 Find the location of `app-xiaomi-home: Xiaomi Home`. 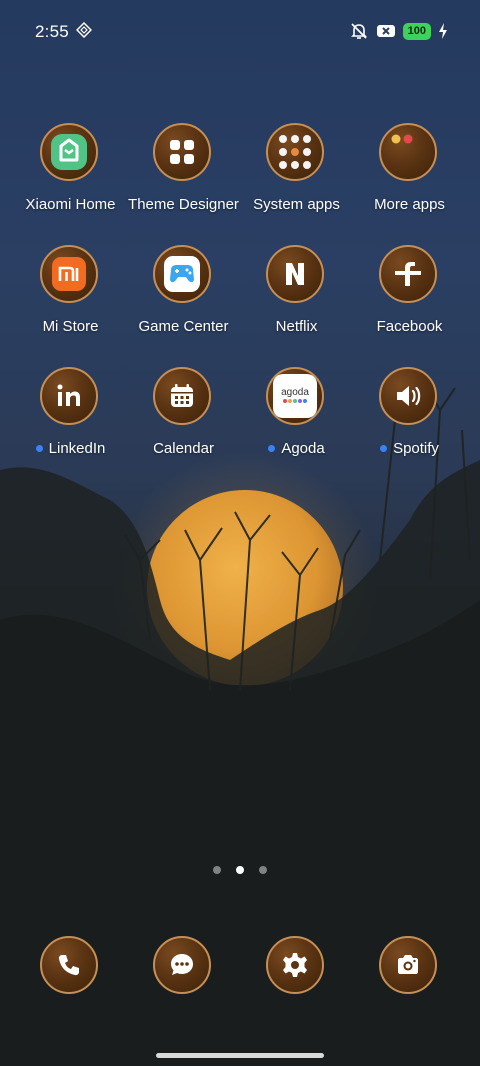

app-xiaomi-home: Xiaomi Home is located at coordinates (70, 173).